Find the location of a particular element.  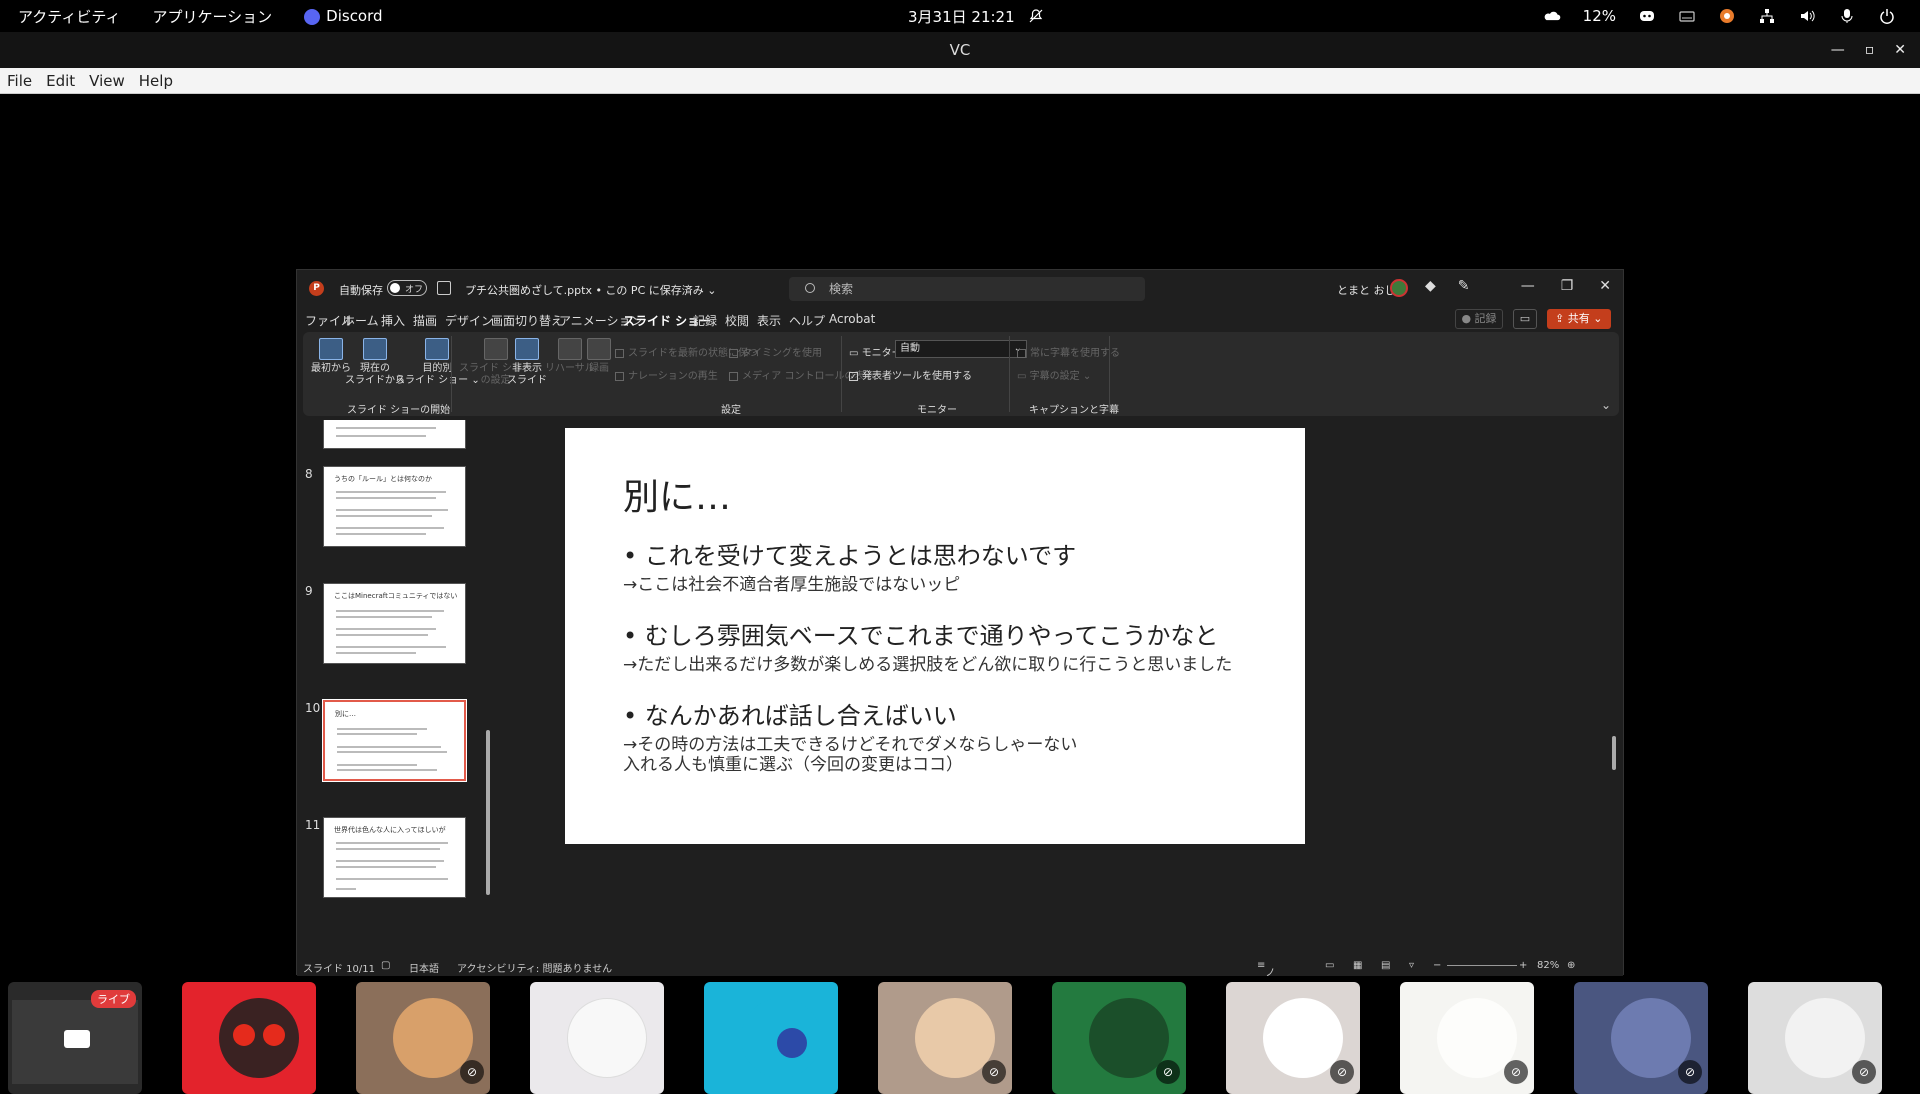

discord-tray-icon is located at coordinates (1647, 16).